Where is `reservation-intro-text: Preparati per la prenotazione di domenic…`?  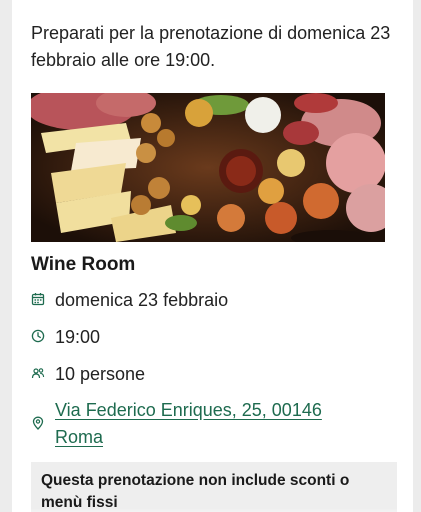 reservation-intro-text: Preparati per la prenotazione di domenic… is located at coordinates (211, 46).